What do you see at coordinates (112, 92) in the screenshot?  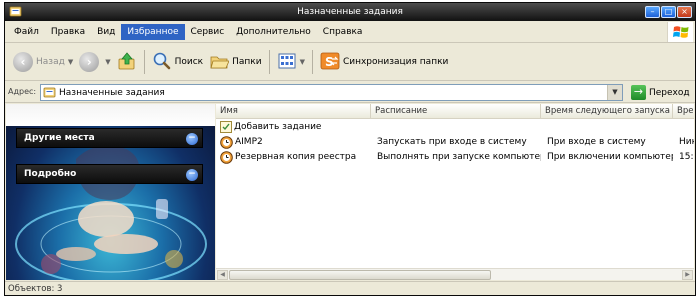 I see `address-value: Назначенные задания` at bounding box center [112, 92].